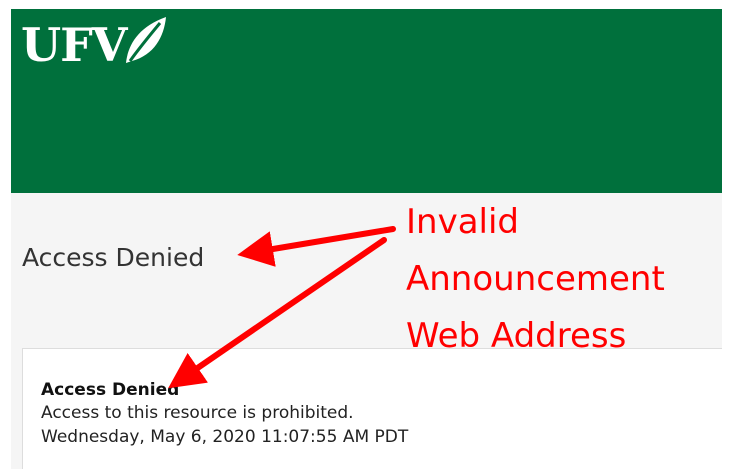 The width and height of the screenshot is (733, 469). What do you see at coordinates (74, 45) in the screenshot?
I see `logo-text: UFV` at bounding box center [74, 45].